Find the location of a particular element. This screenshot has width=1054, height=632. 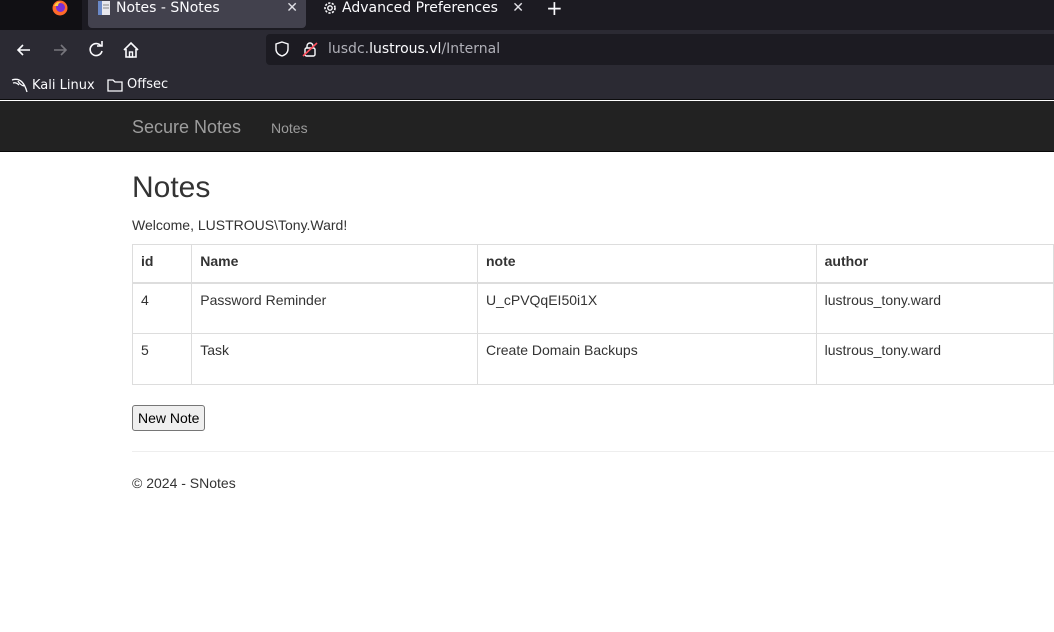

cell-note: U_cPVQqEI50i1X is located at coordinates (646, 308).